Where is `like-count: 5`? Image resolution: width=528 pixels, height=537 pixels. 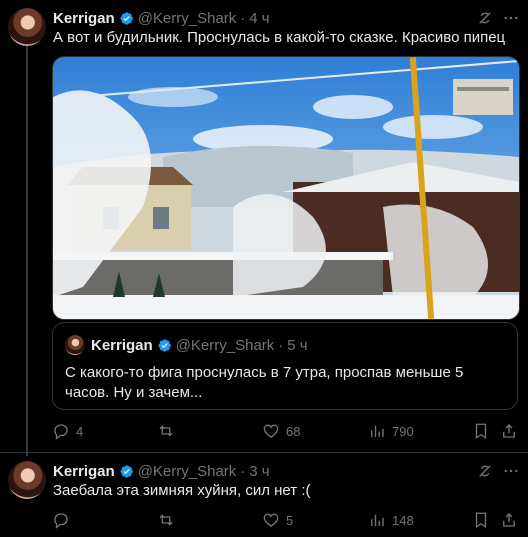
like-count: 5 is located at coordinates (290, 520).